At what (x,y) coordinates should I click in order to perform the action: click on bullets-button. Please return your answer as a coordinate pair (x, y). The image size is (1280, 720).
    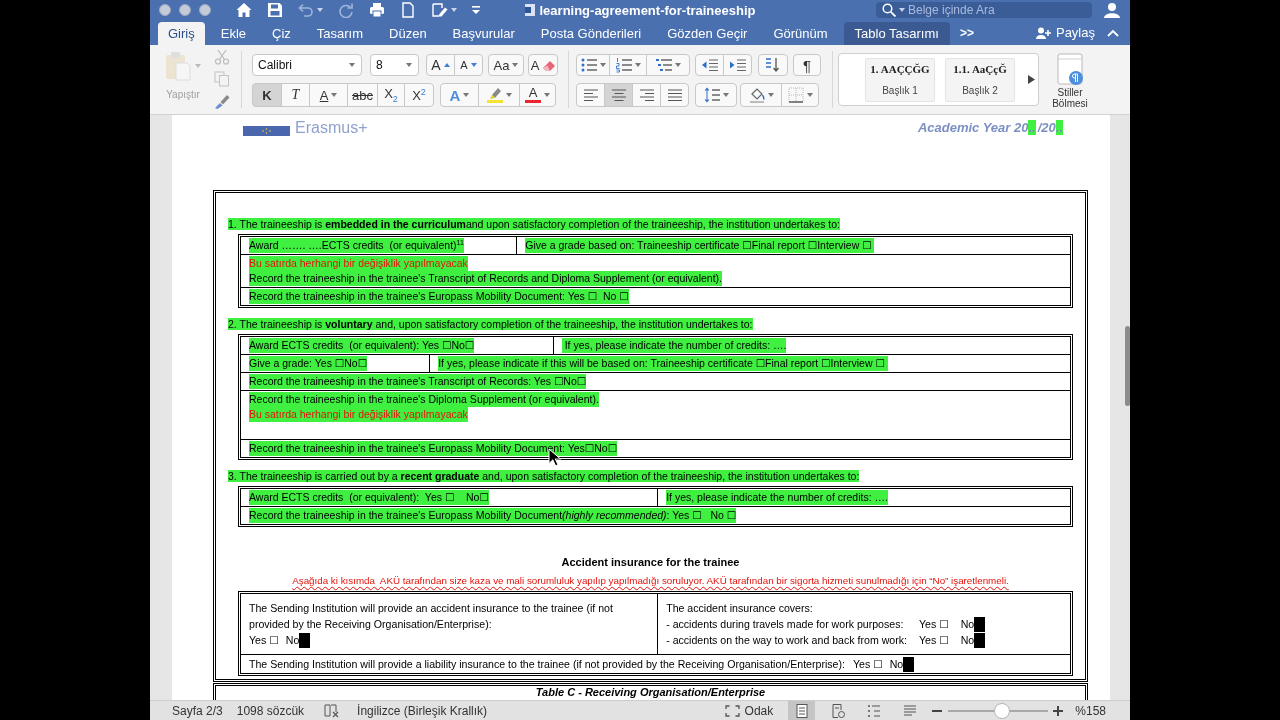
    Looking at the image, I should click on (593, 65).